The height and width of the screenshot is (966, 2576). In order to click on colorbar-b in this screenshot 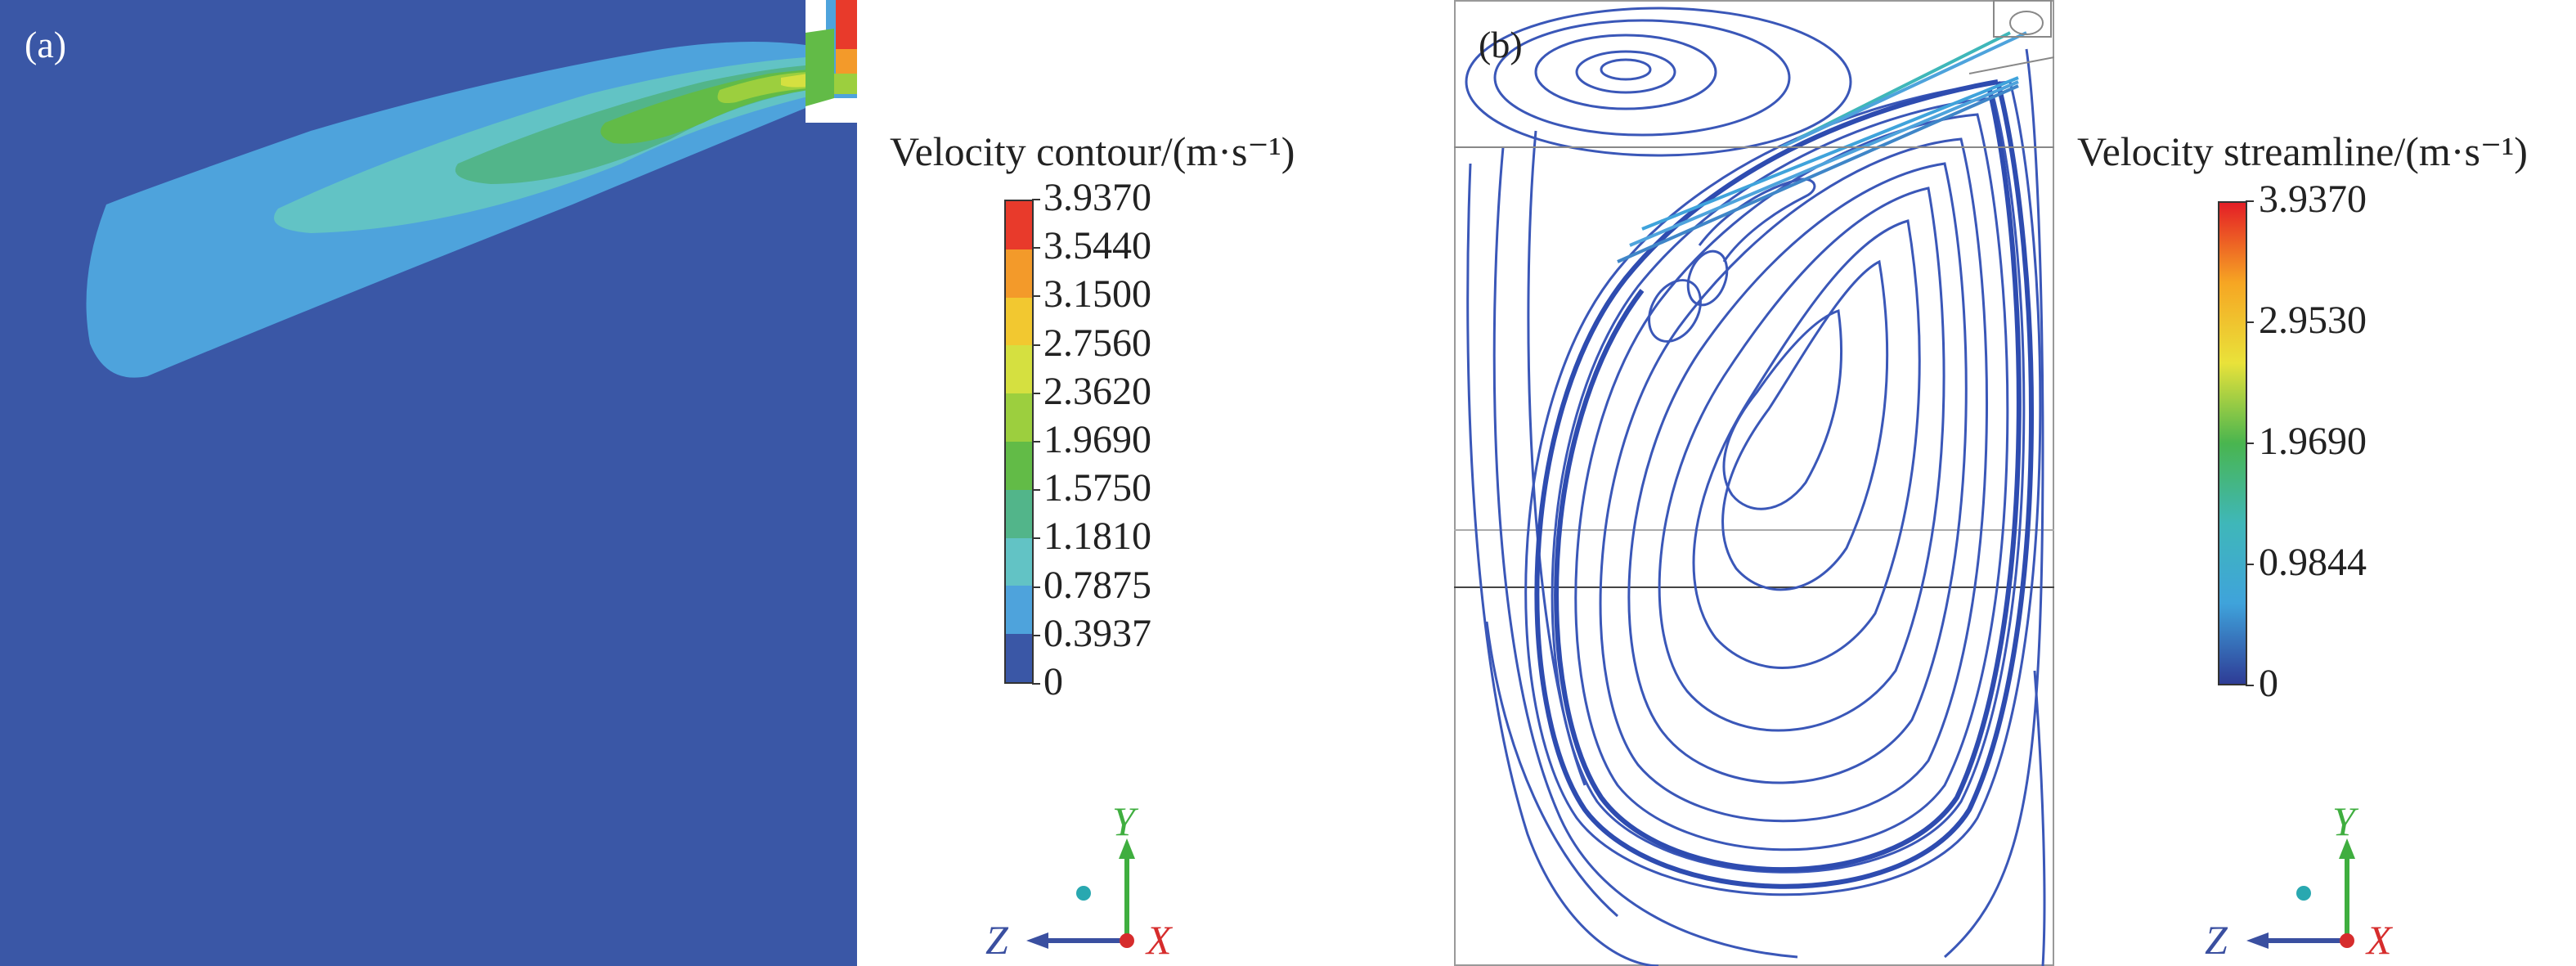, I will do `click(2233, 443)`.